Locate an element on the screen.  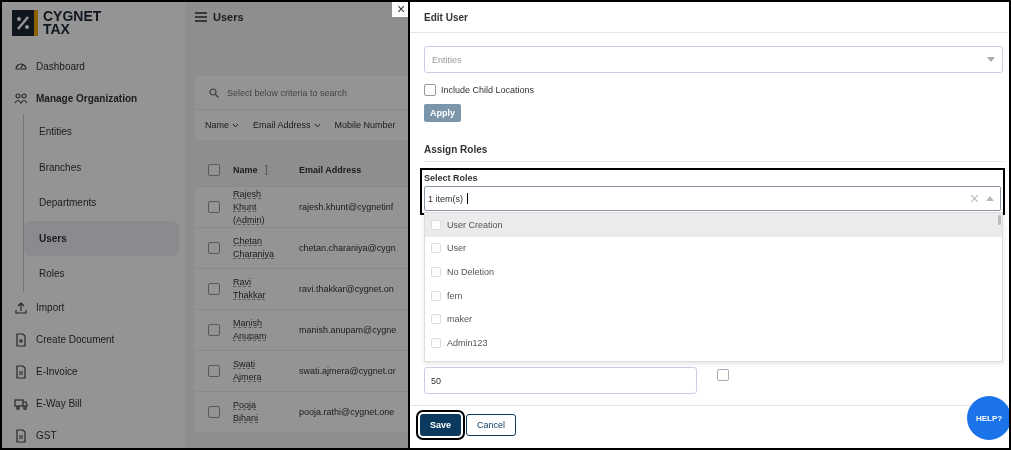
people-icon is located at coordinates (21, 98).